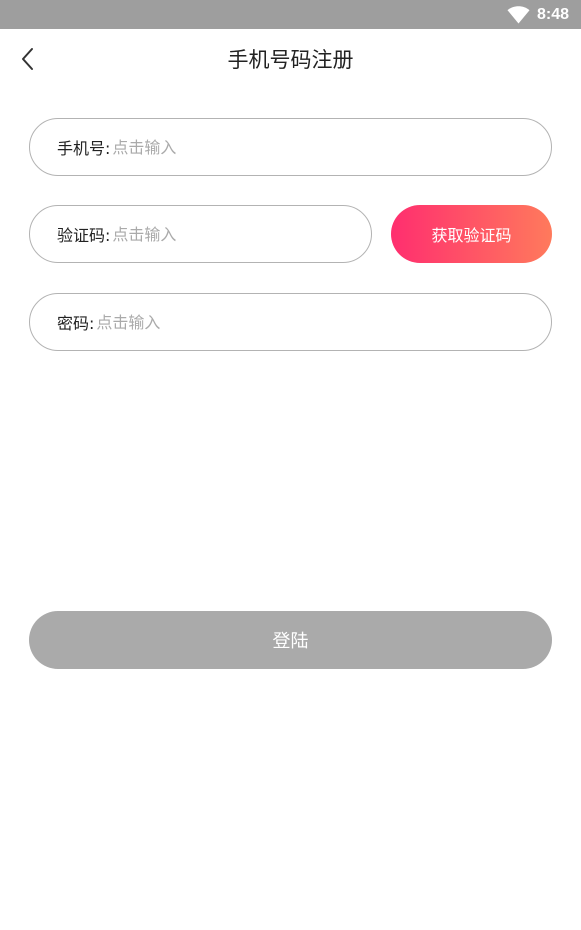  What do you see at coordinates (290, 14) in the screenshot?
I see `status-bar: 8:48` at bounding box center [290, 14].